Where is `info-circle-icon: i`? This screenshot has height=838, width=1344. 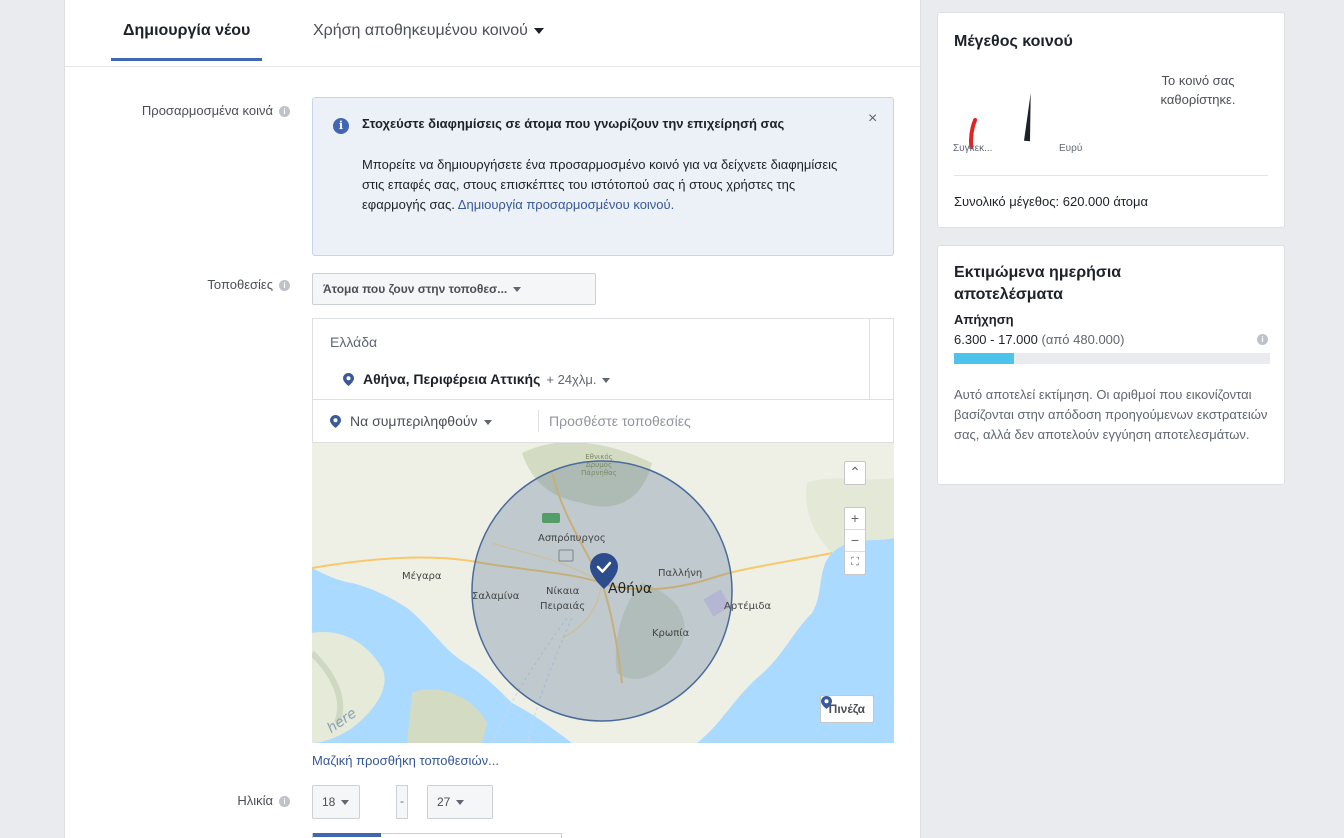 info-circle-icon: i is located at coordinates (341, 126).